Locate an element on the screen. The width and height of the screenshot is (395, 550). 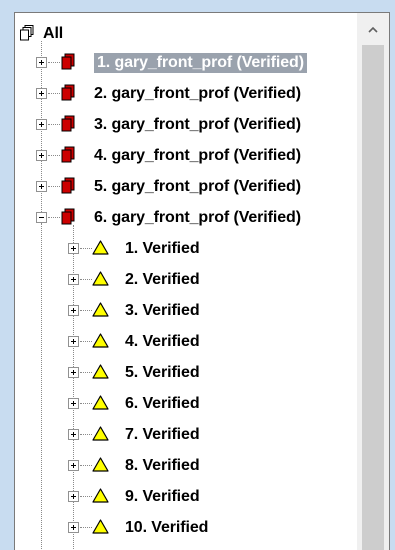
tree-item-verified: 6. Verified is located at coordinates (186, 403).